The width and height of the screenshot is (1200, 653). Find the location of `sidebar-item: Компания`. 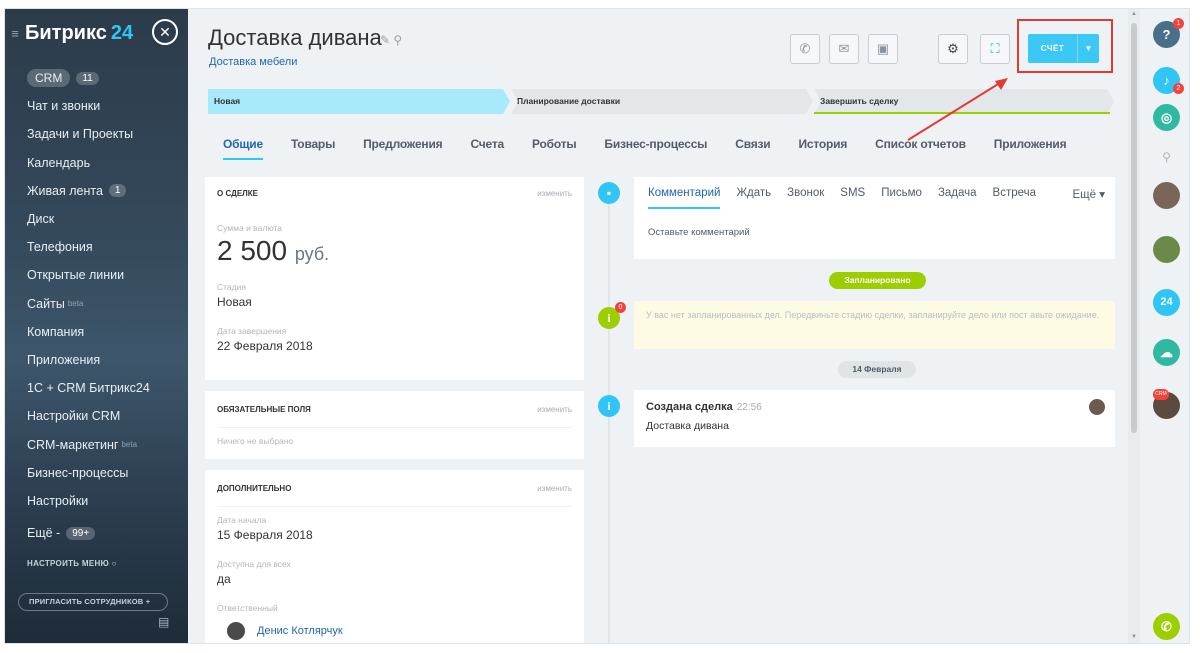

sidebar-item: Компания is located at coordinates (96, 332).